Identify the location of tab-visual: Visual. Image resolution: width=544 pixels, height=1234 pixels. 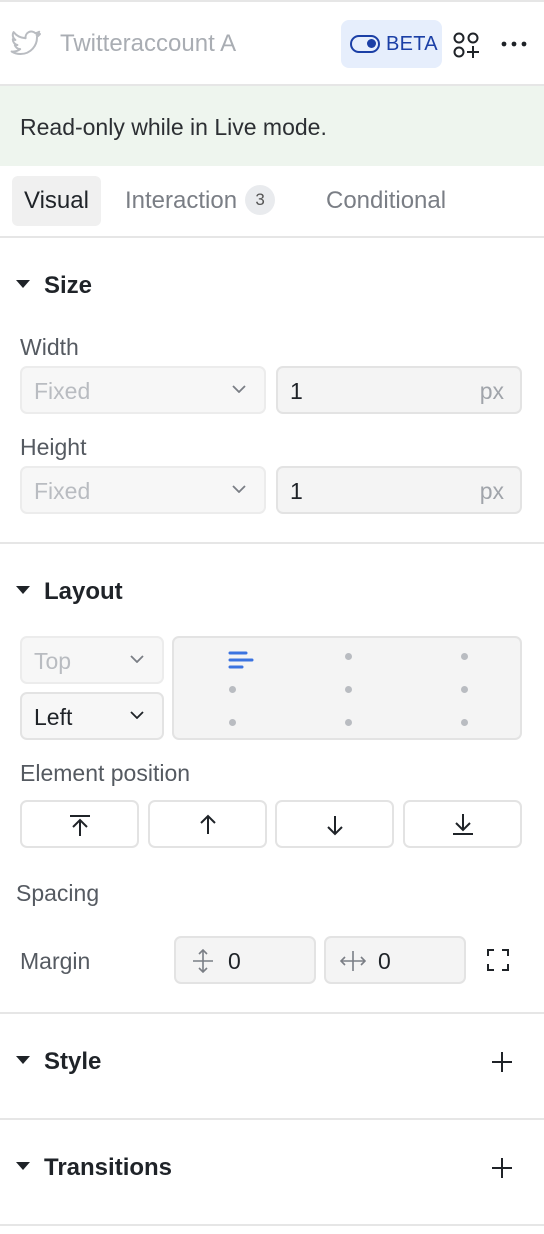
(56, 201).